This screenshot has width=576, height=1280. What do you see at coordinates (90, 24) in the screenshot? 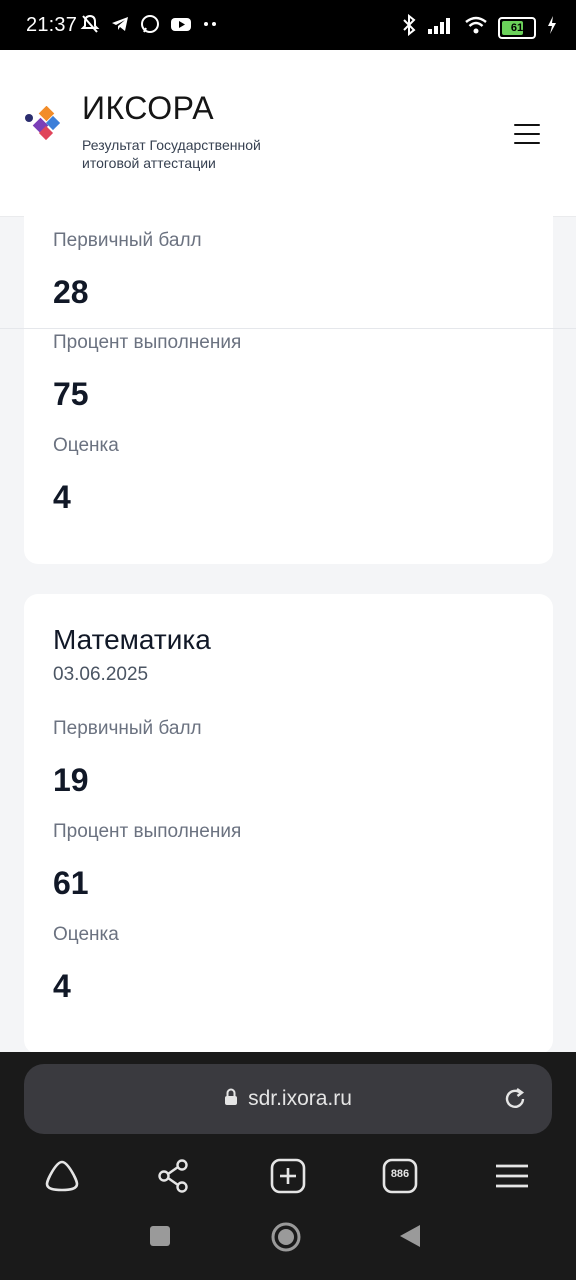
I see `bell-off-icon` at bounding box center [90, 24].